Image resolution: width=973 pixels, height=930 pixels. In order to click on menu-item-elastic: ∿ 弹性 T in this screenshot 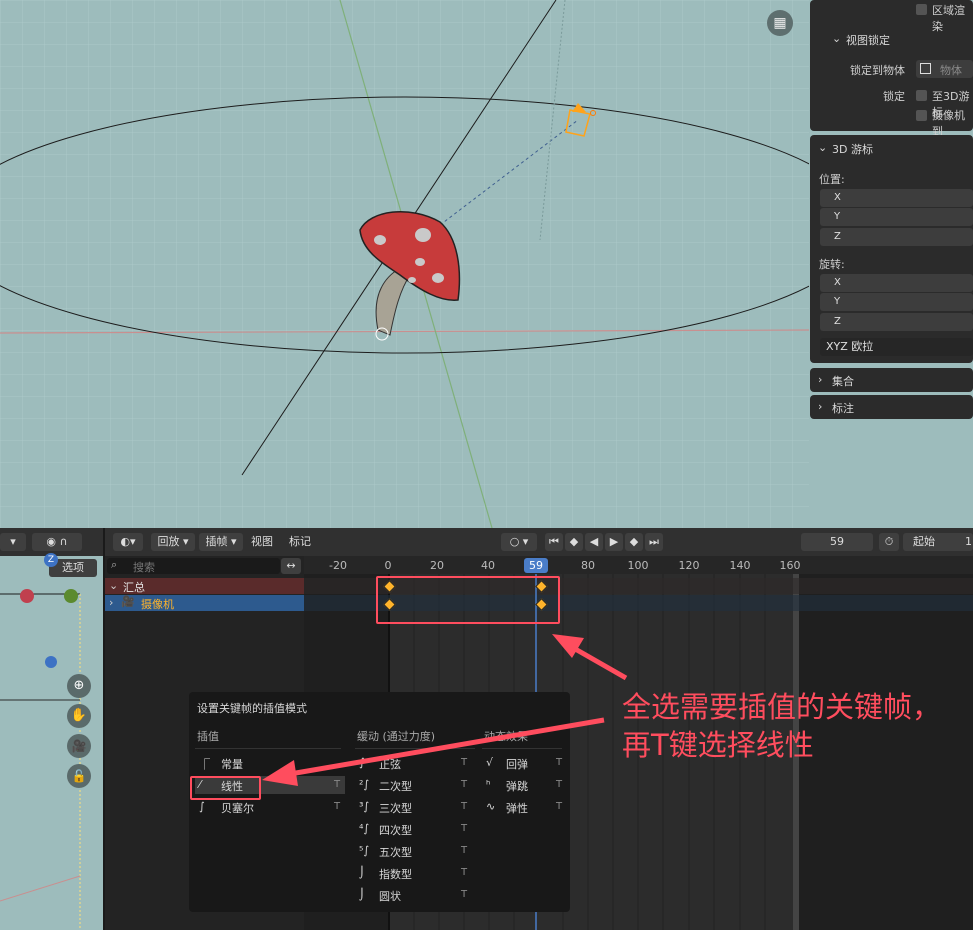, I will do `click(524, 807)`.